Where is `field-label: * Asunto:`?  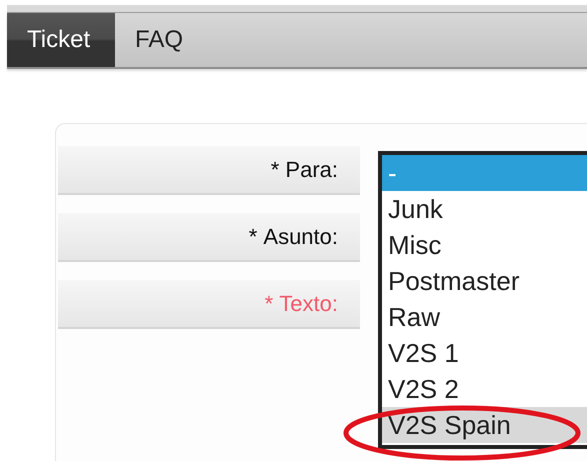
field-label: * Asunto: is located at coordinates (209, 237).